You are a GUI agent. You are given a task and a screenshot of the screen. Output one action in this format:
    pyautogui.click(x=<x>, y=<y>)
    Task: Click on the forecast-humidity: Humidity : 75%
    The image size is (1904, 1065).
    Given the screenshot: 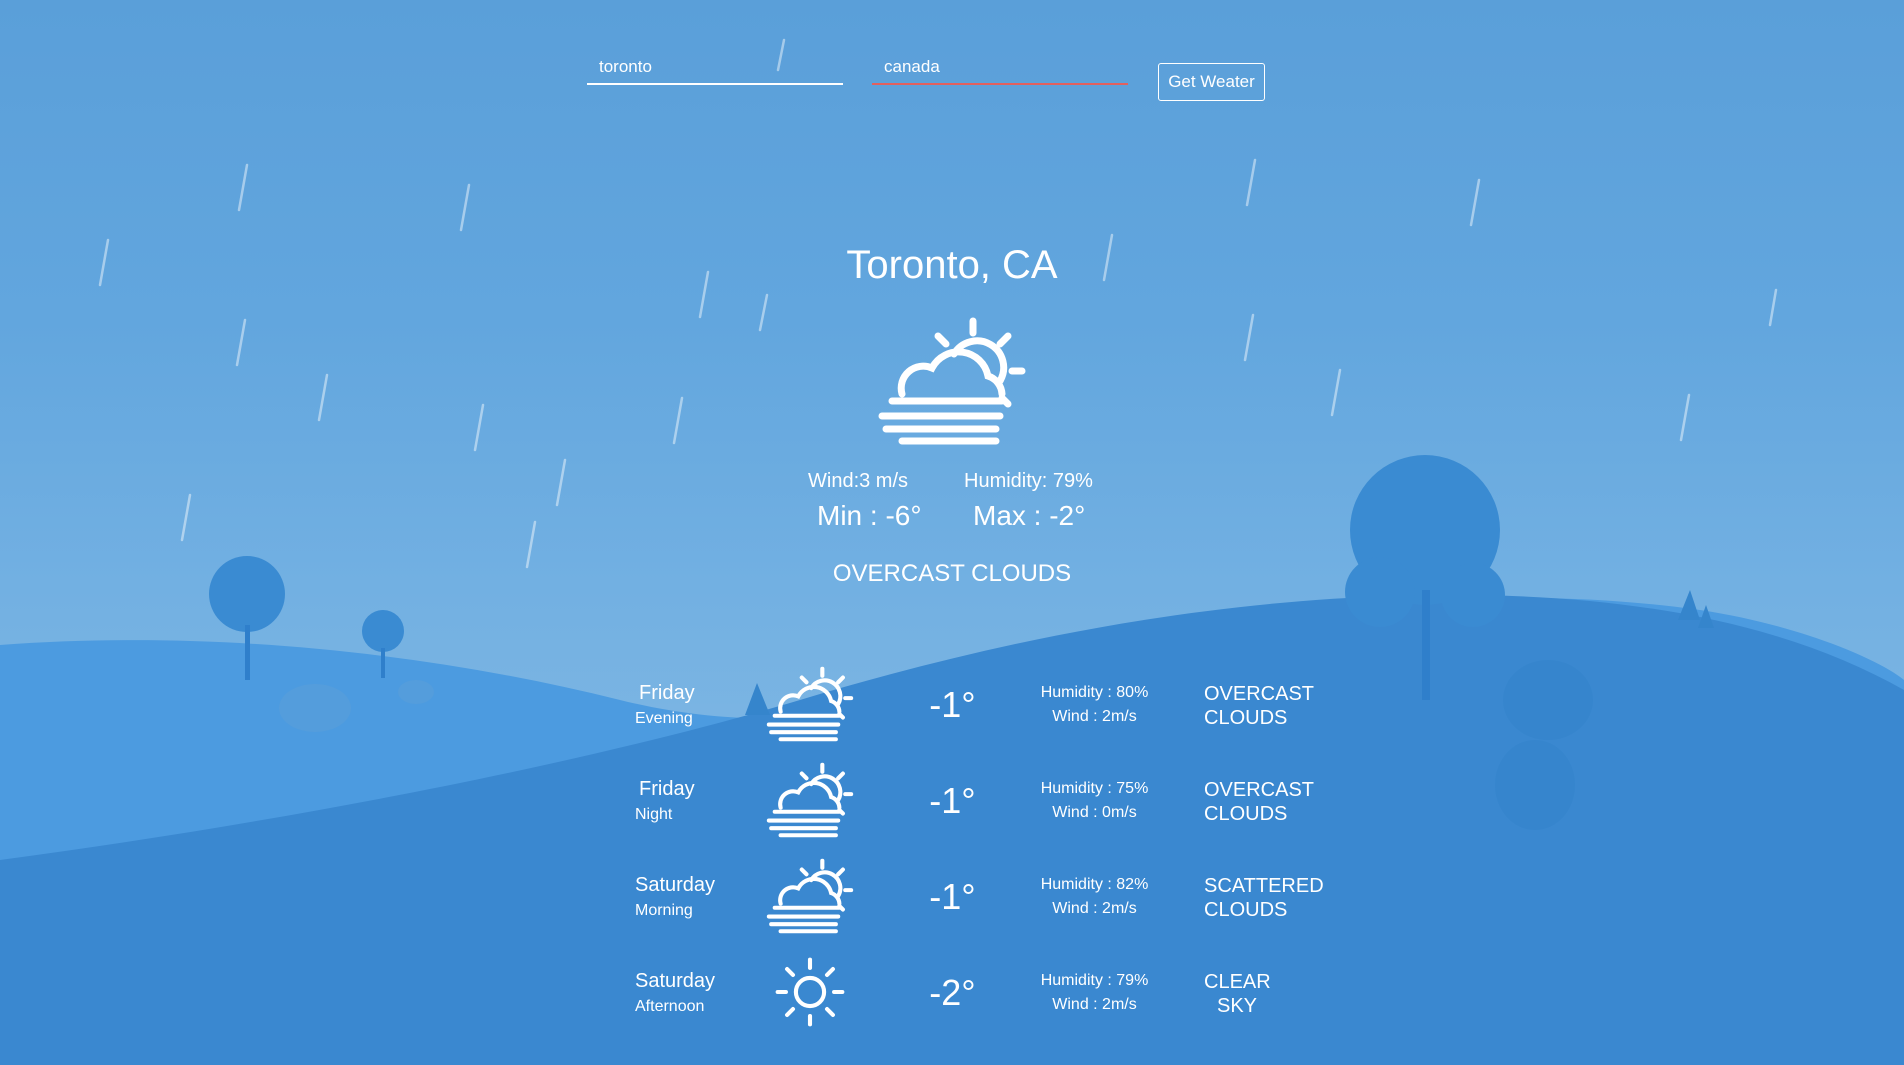 What is the action you would take?
    pyautogui.click(x=1094, y=788)
    